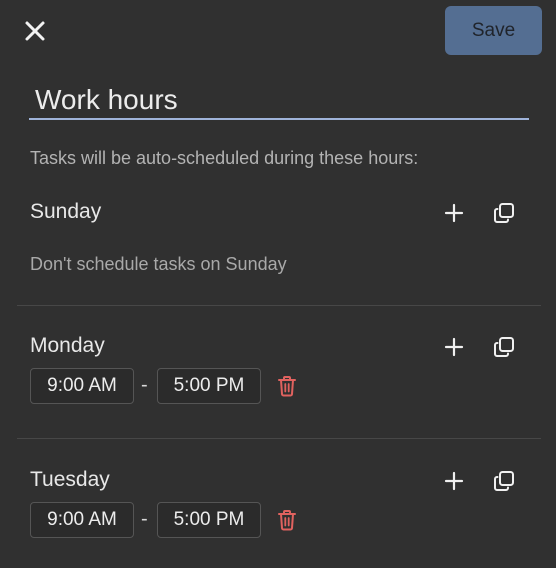  What do you see at coordinates (493, 30) in the screenshot?
I see `save-button: Save` at bounding box center [493, 30].